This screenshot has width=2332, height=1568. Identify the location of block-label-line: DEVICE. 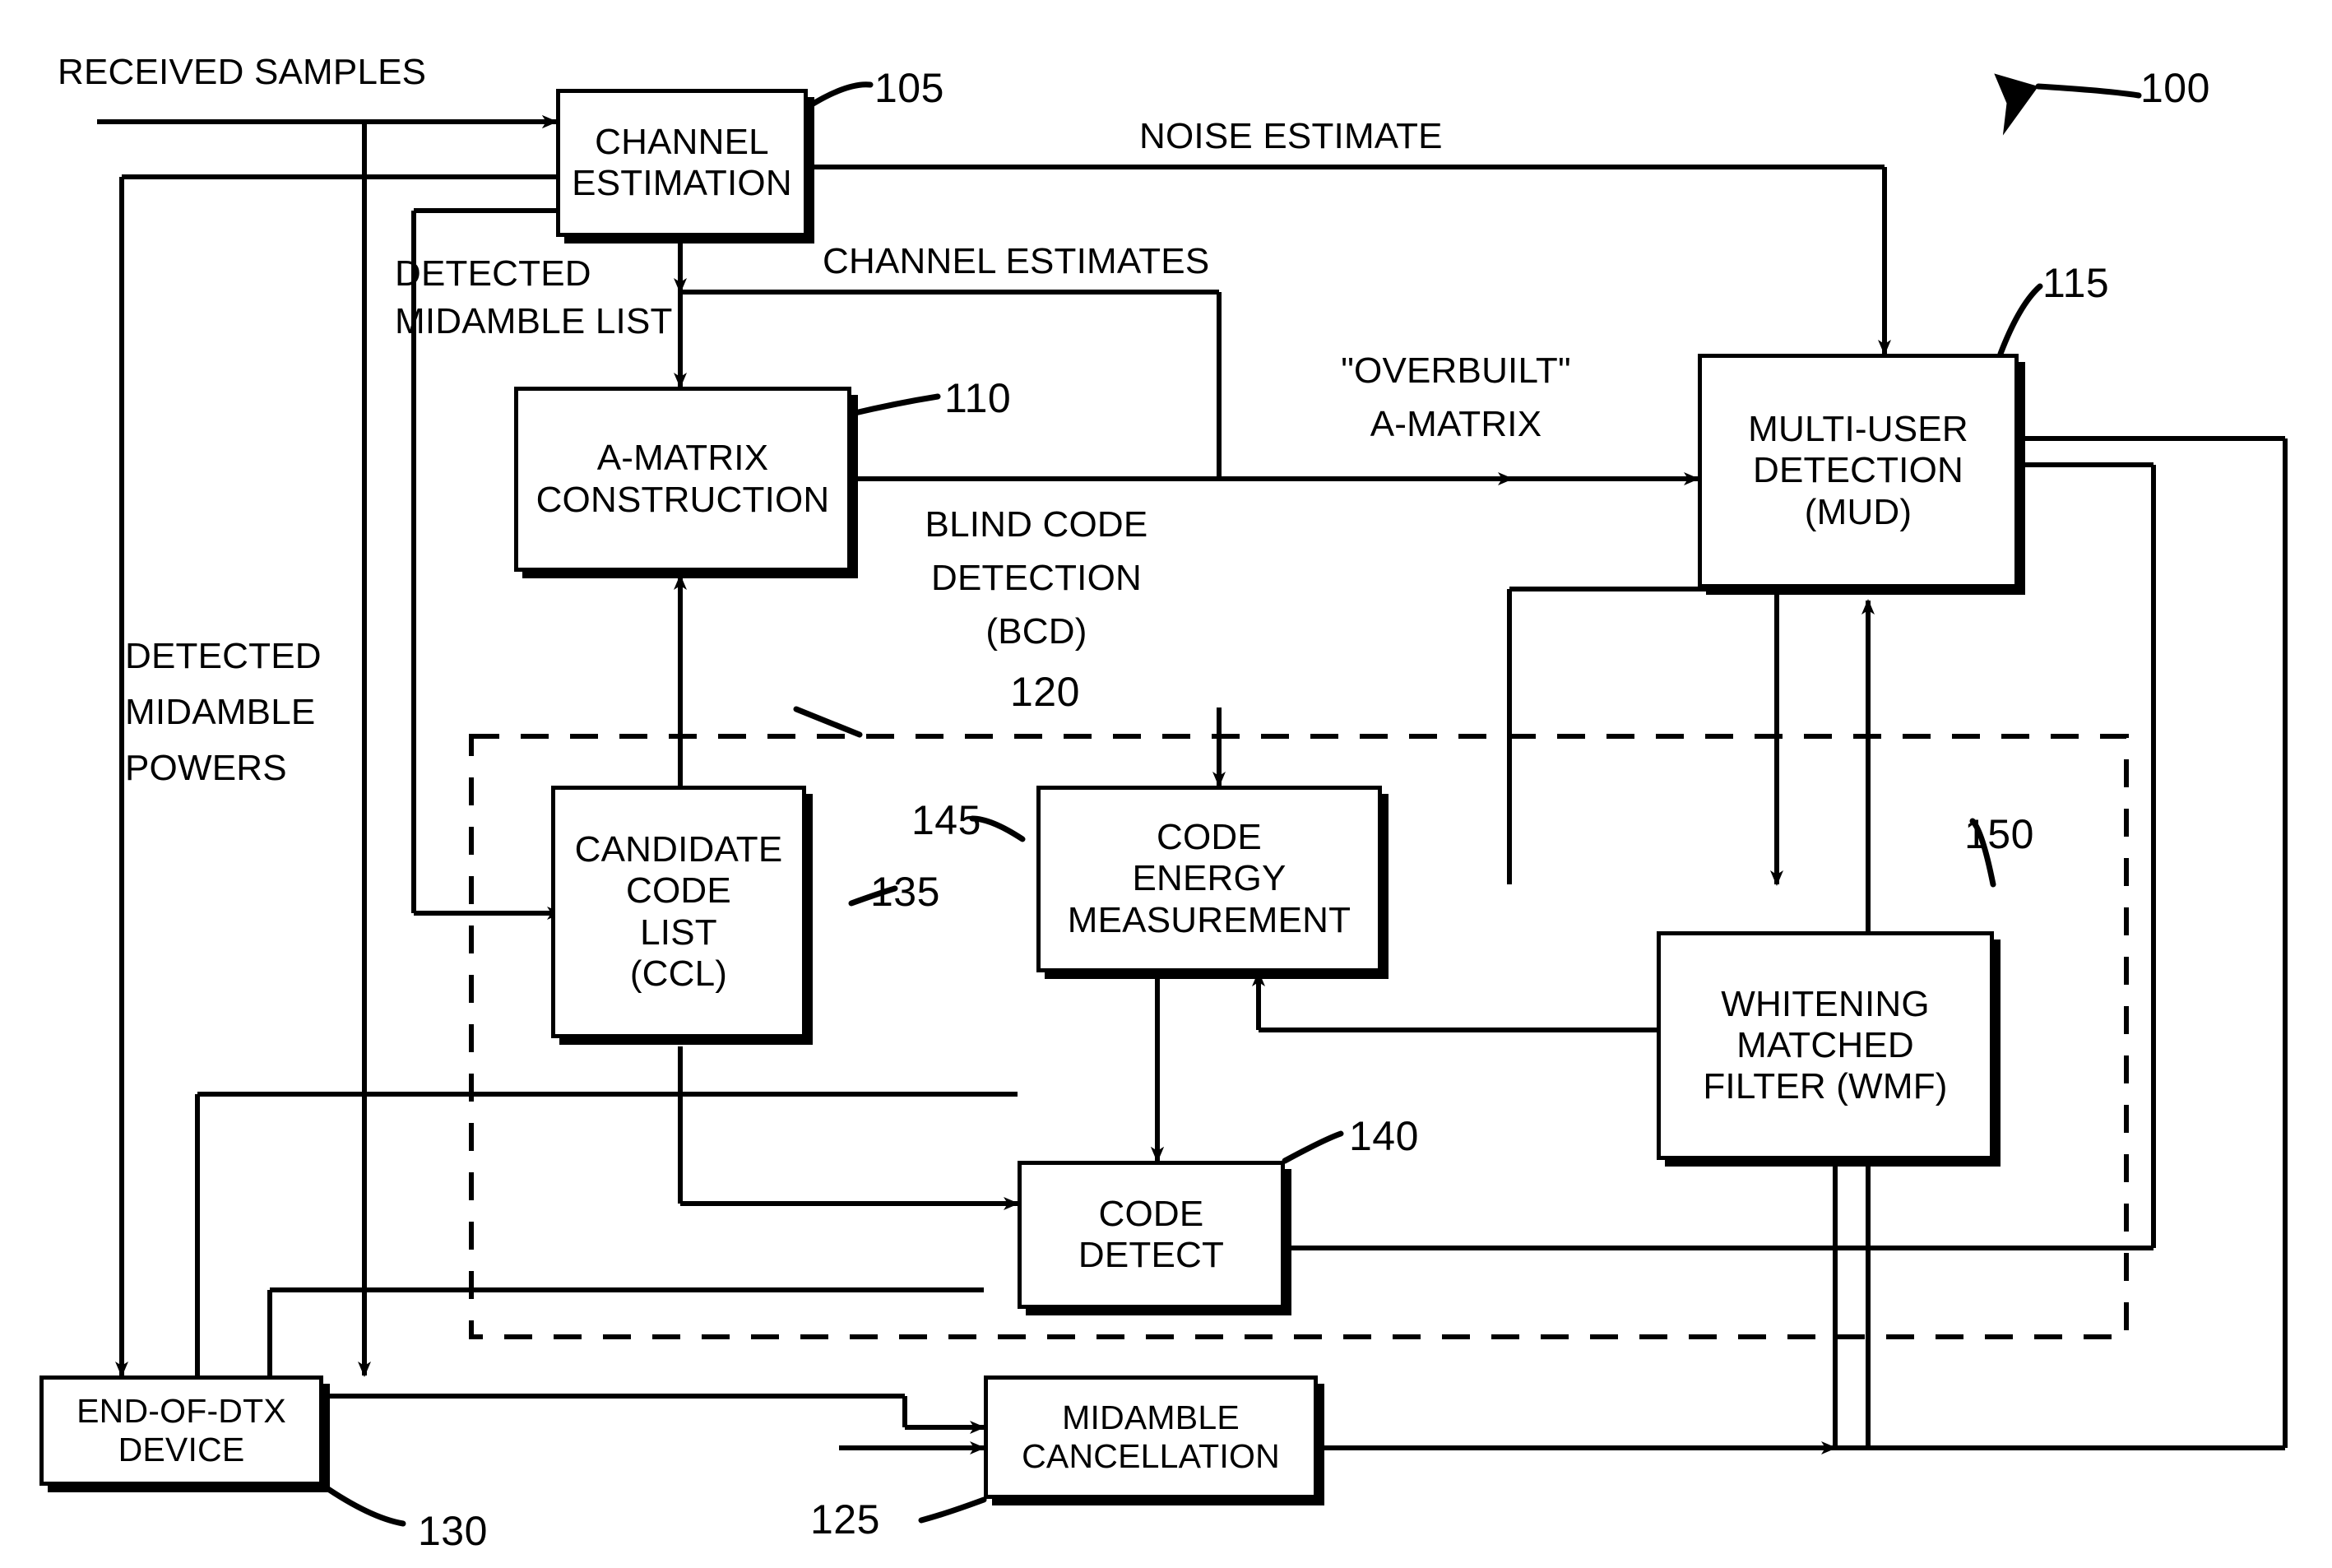
(181, 1449).